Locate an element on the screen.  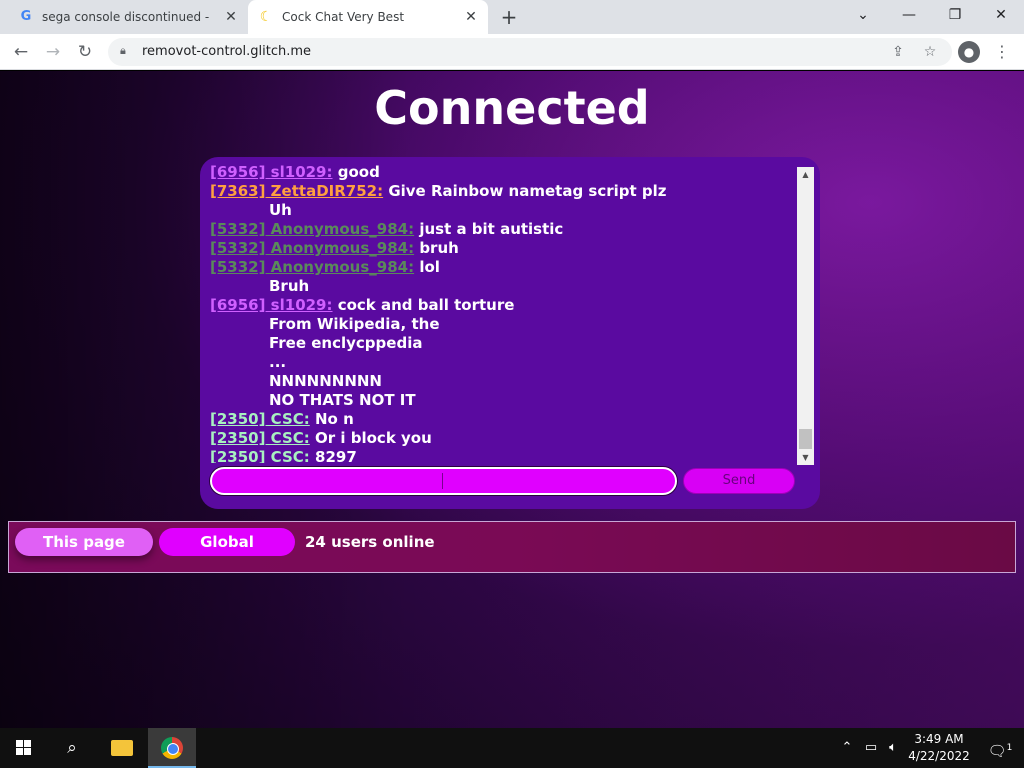
chat-message: From Wikipedia, the is located at coordinates (504, 324).